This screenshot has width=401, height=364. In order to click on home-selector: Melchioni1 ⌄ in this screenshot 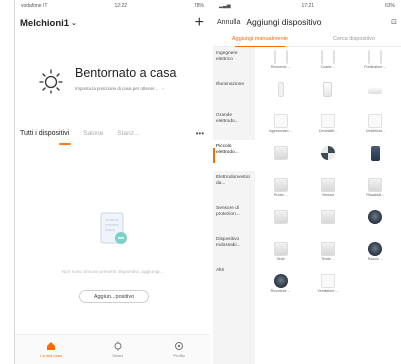, I will do `click(48, 23)`.